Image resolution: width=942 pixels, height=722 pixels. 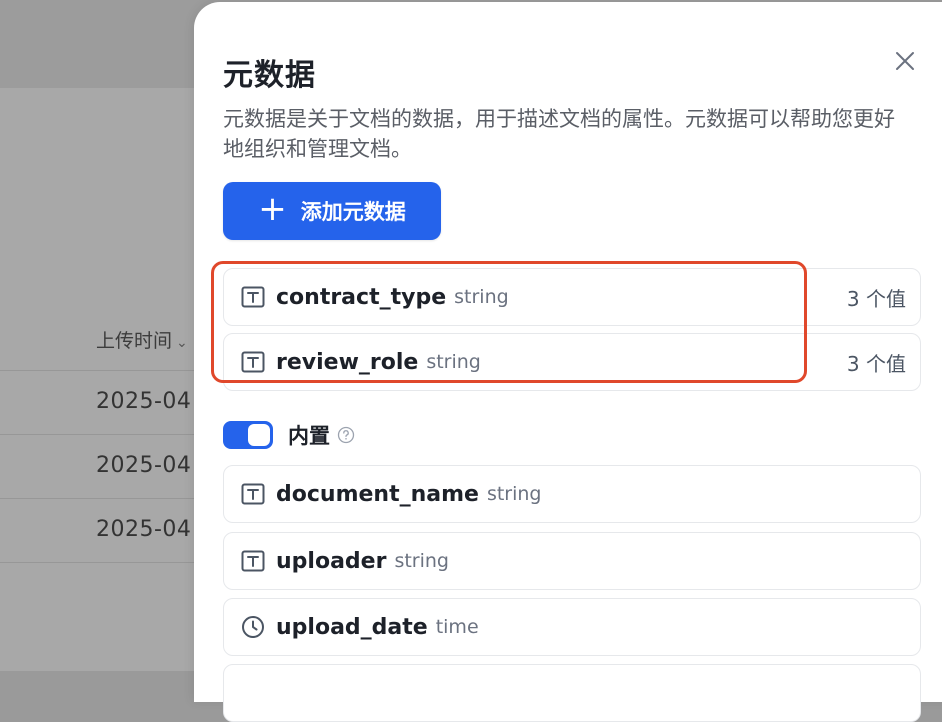 I want to click on add-metadata-label: 添加元数据, so click(x=353, y=212).